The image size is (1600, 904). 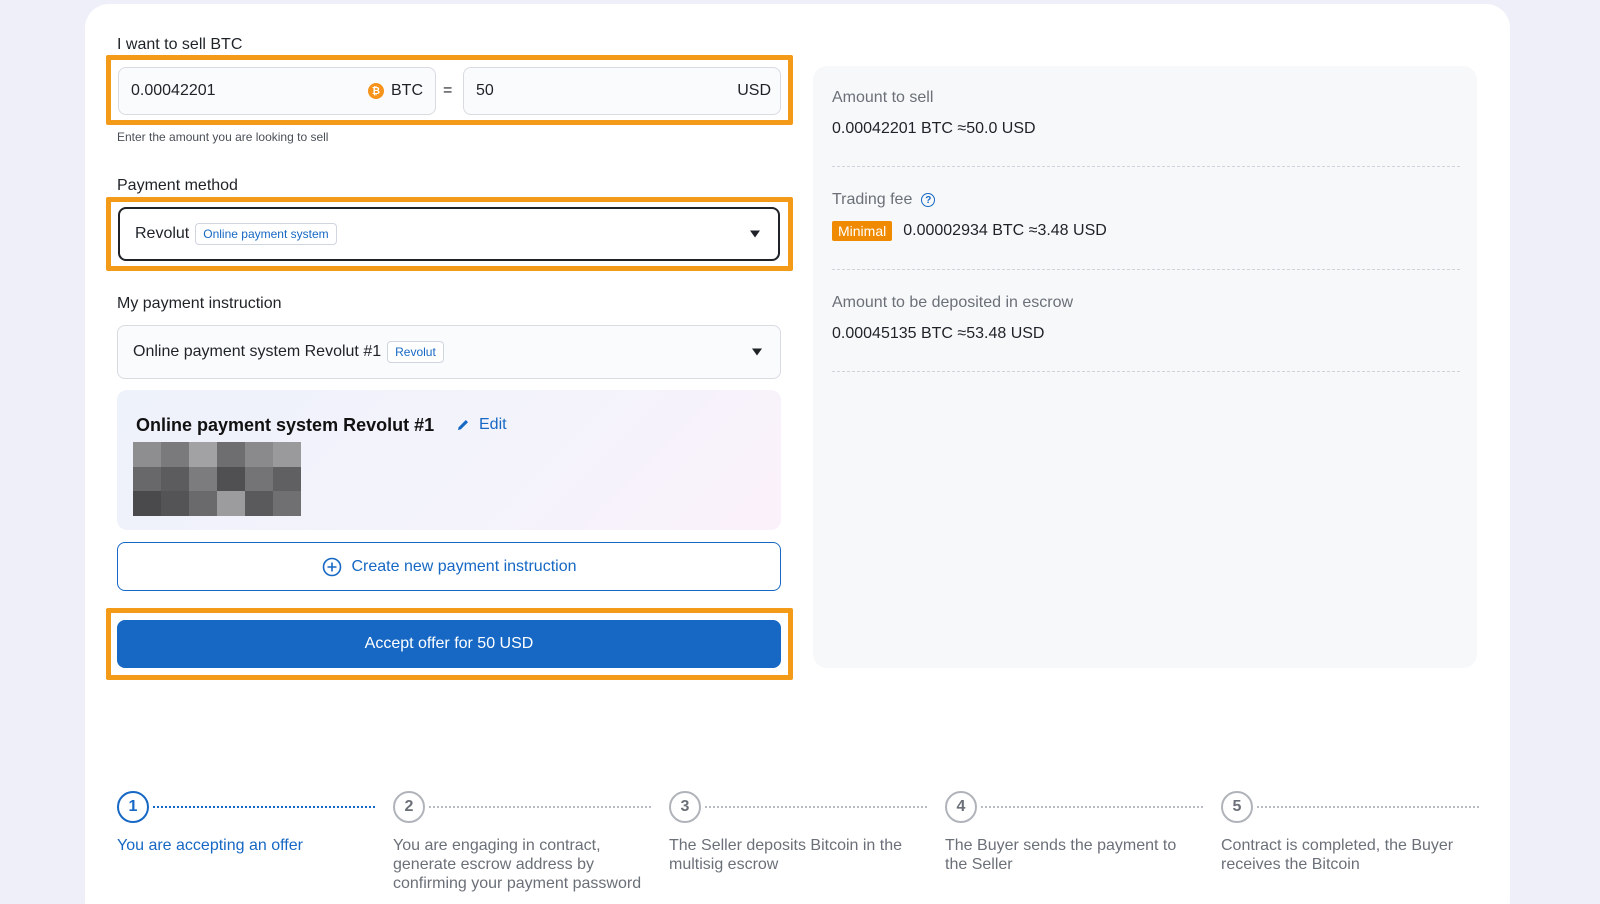 What do you see at coordinates (407, 90) in the screenshot?
I see `btc-currency: BTC` at bounding box center [407, 90].